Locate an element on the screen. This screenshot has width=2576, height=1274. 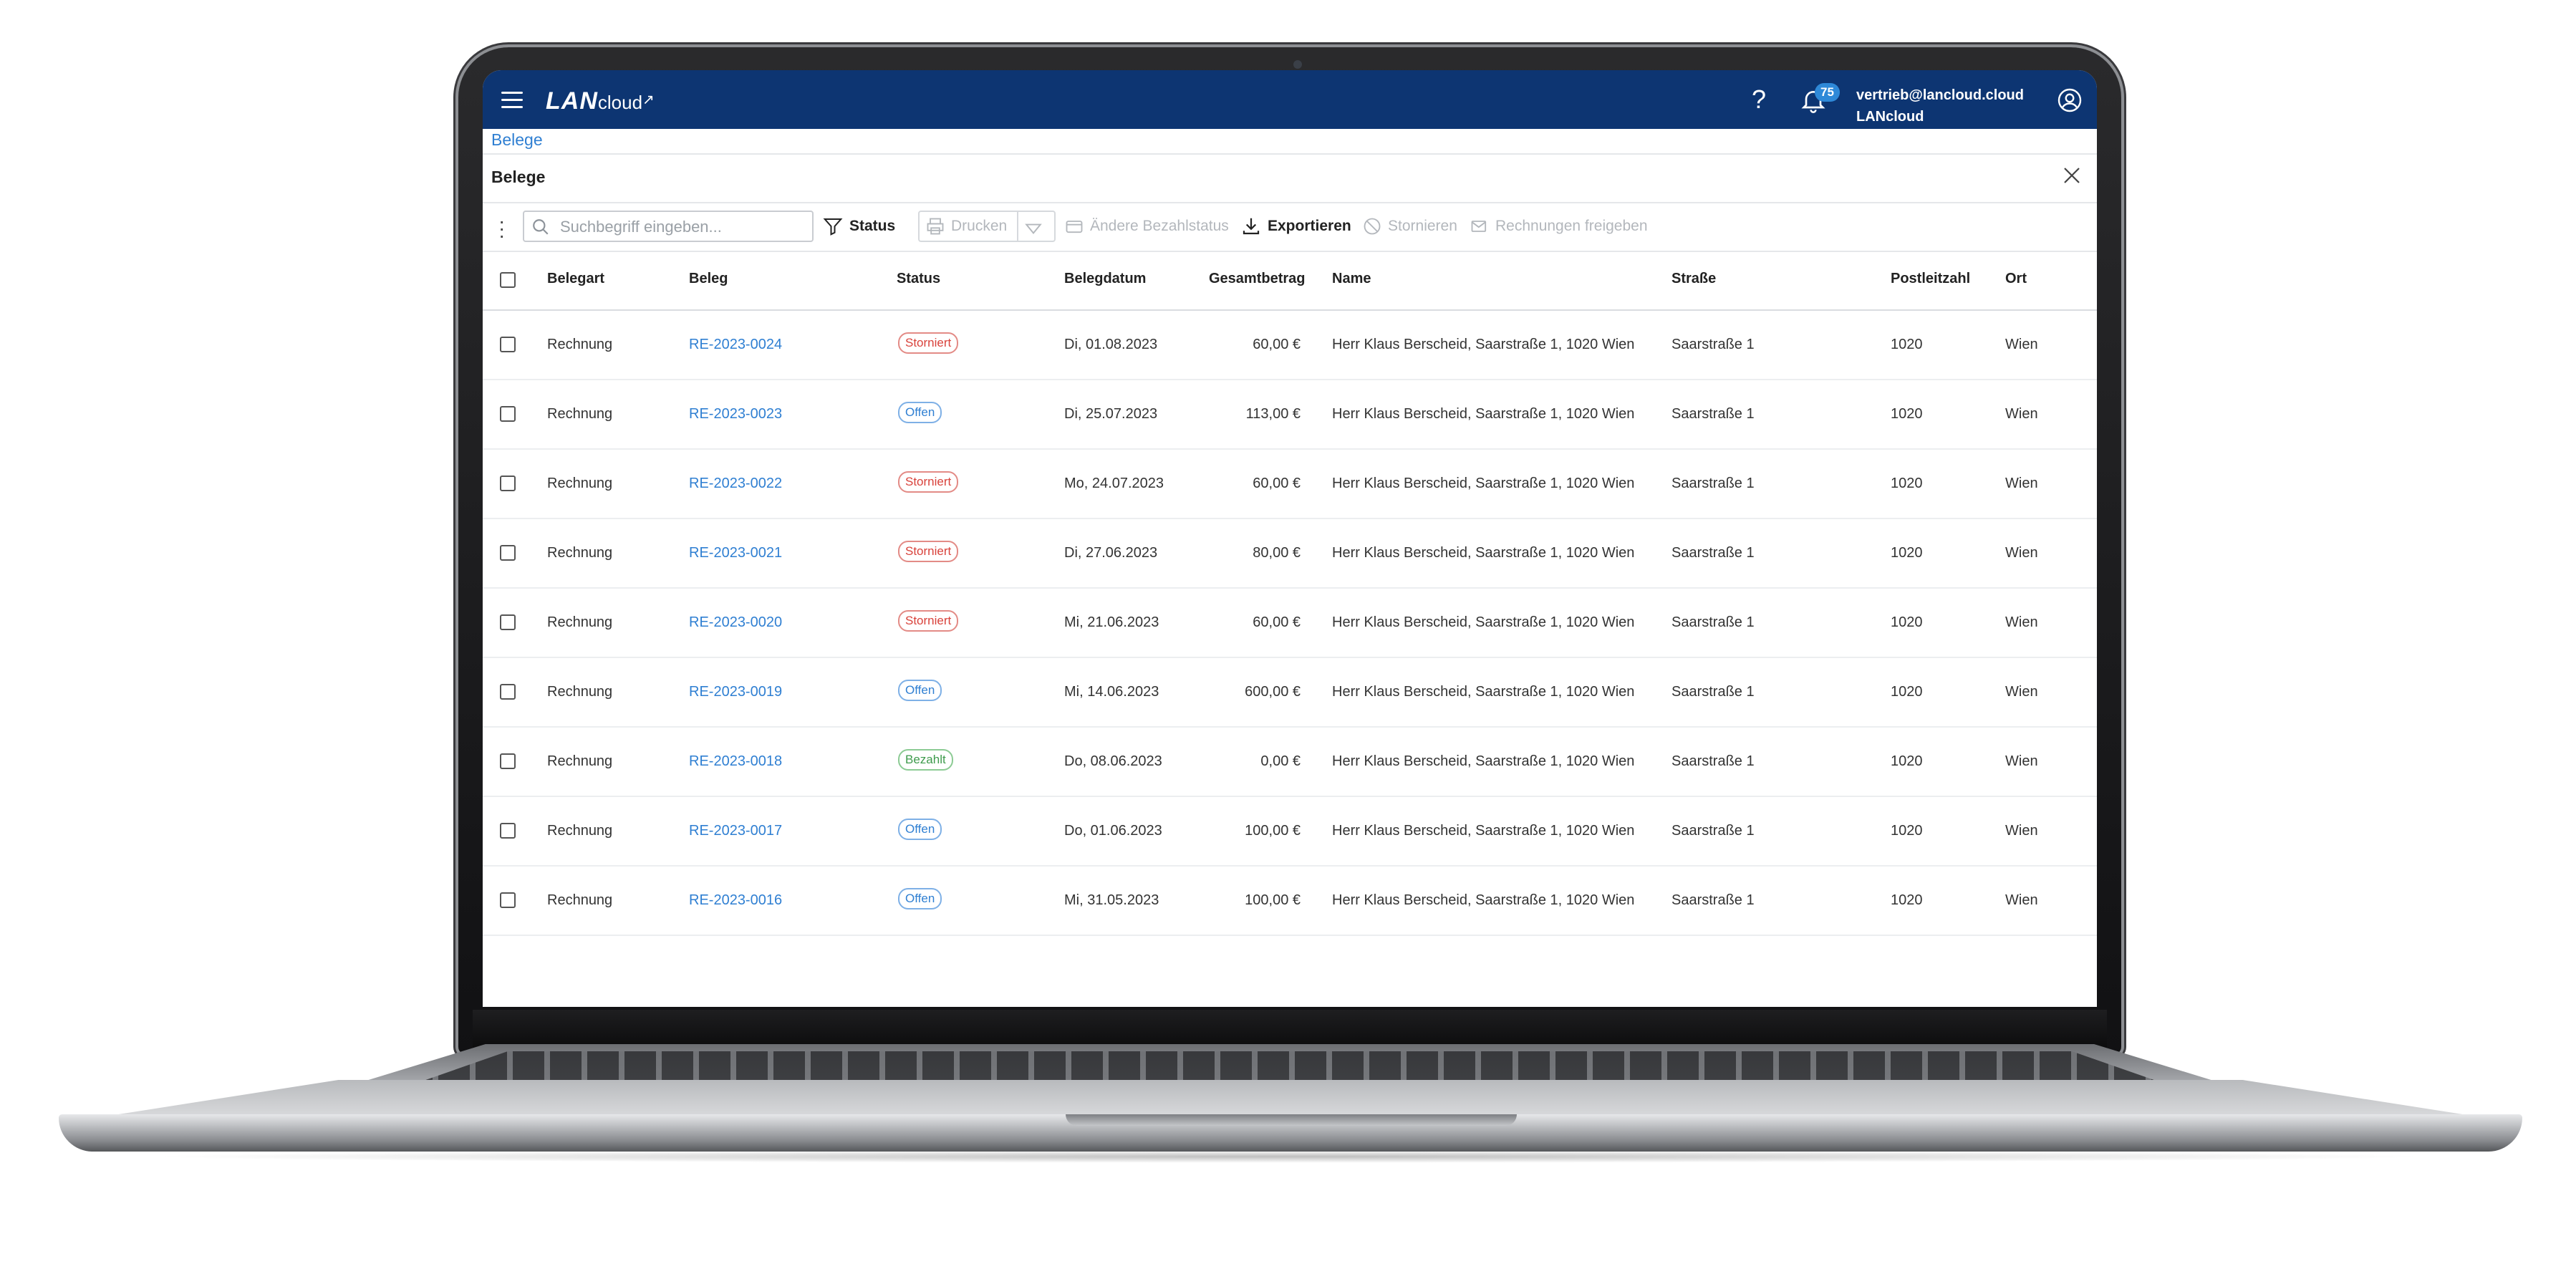
export-button: Exportieren is located at coordinates (1295, 226).